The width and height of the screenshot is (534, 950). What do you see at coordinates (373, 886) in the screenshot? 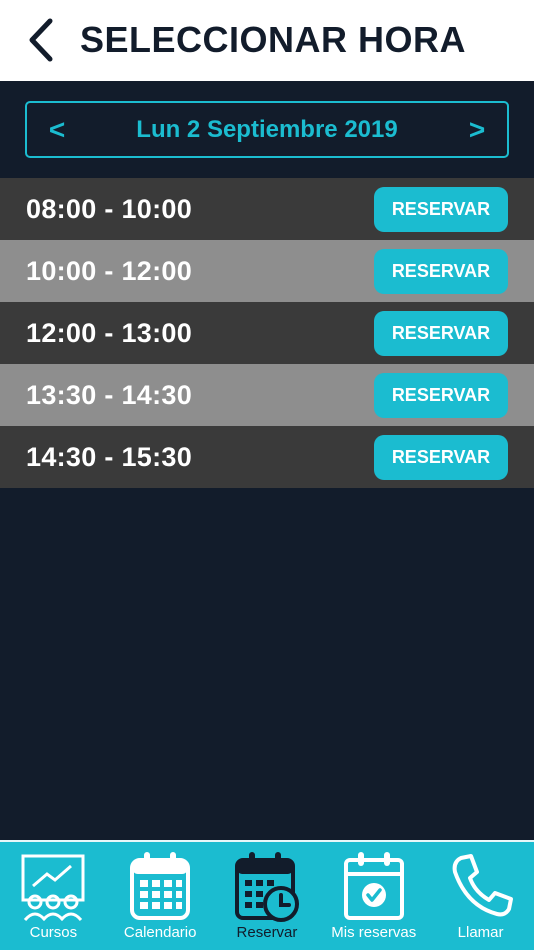
I see `calendar-check-icon` at bounding box center [373, 886].